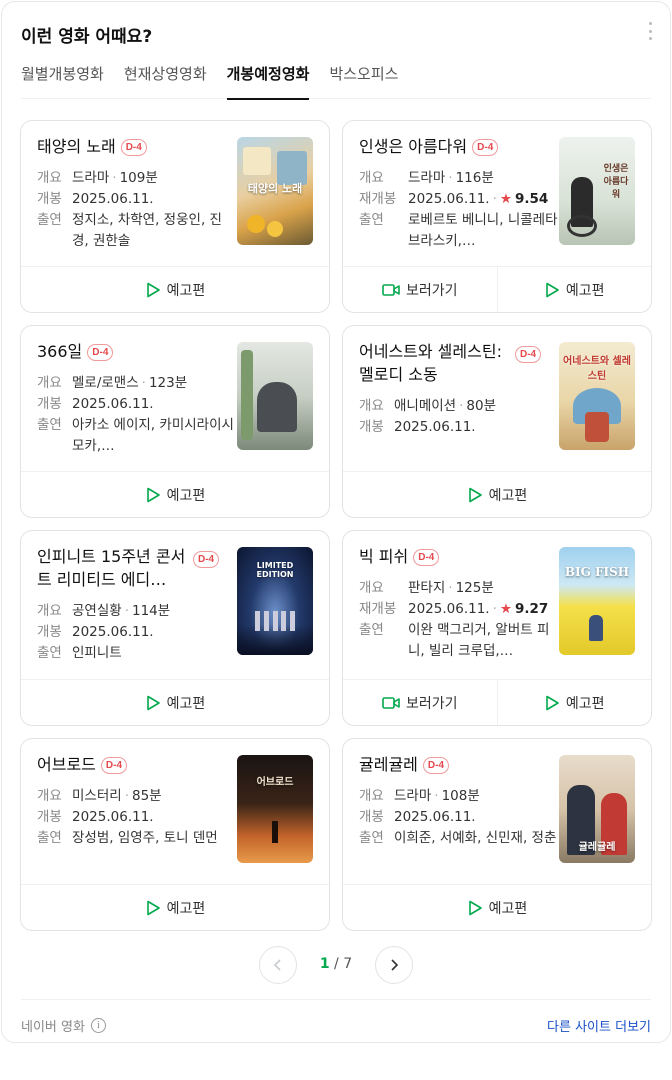 Image resolution: width=672 pixels, height=1080 pixels. Describe the element at coordinates (363, 81) in the screenshot. I see `tab-box-office: 박스오피스` at that location.